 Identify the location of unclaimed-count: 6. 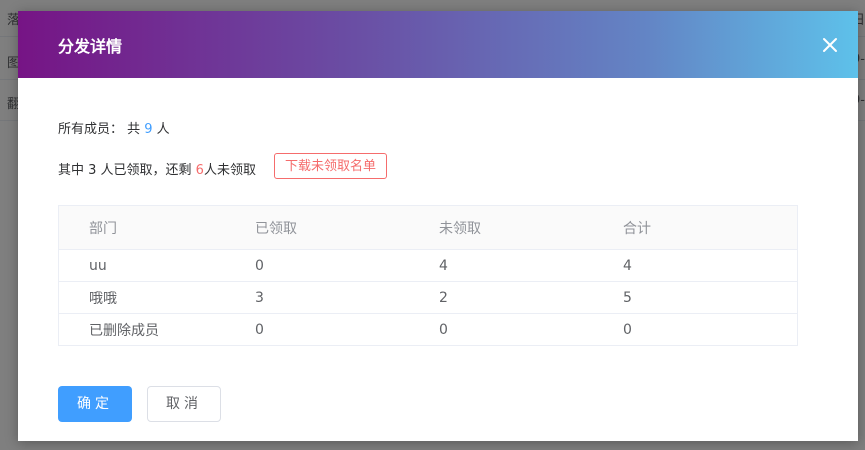
(199, 170).